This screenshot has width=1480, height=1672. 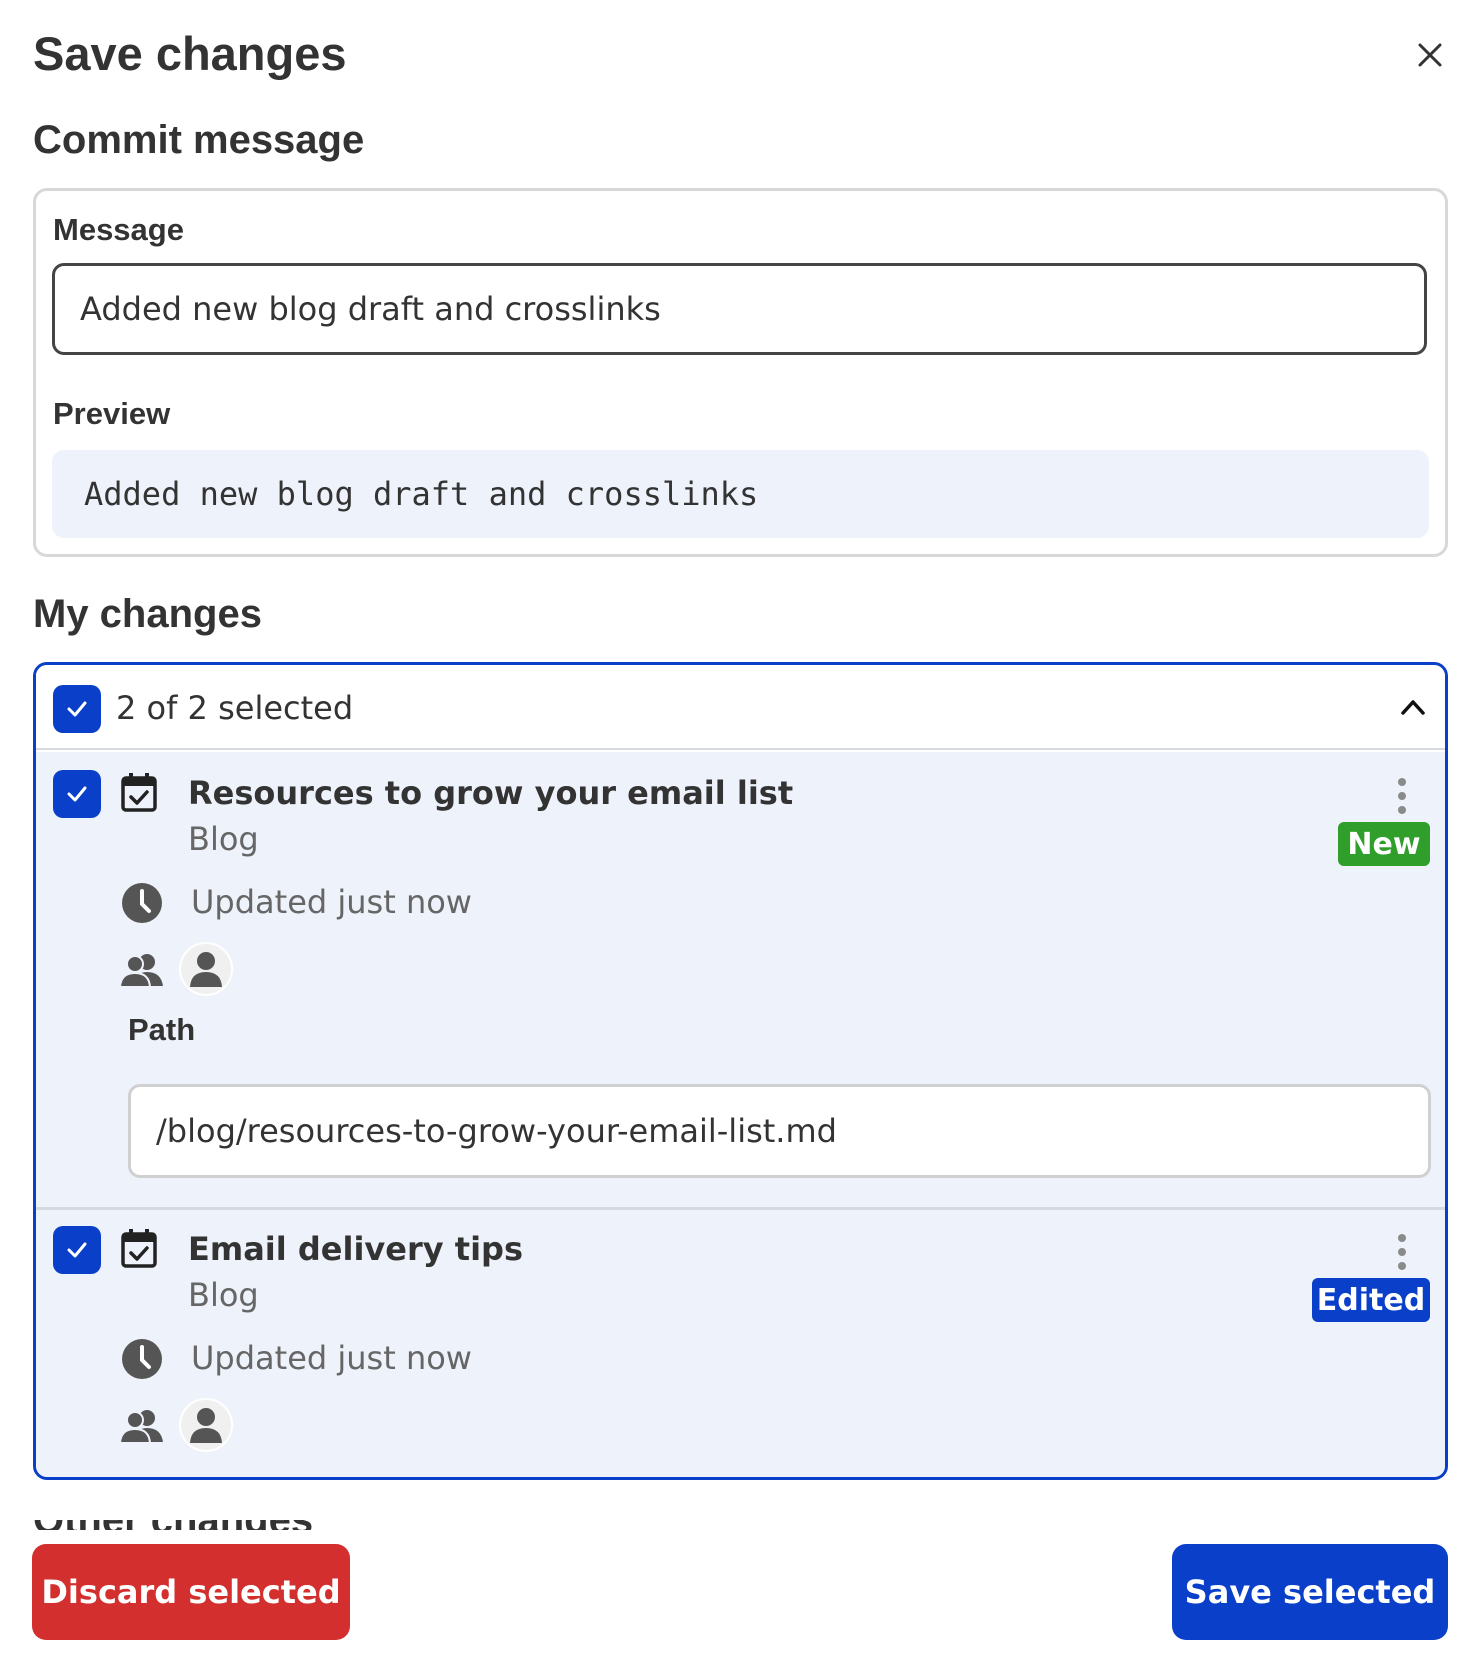 I want to click on select-all-checkbox, so click(x=77, y=709).